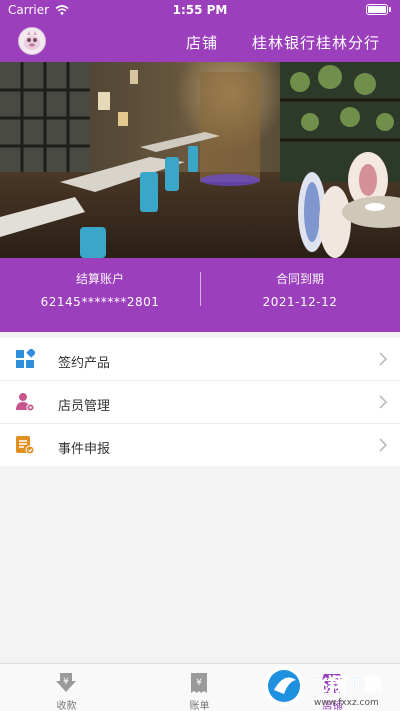 Image resolution: width=400 pixels, height=711 pixels. Describe the element at coordinates (100, 302) in the screenshot. I see `settlement-account-value: 62145*******2801` at that location.